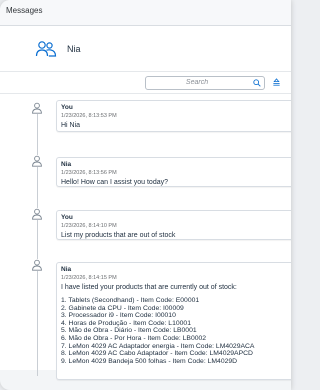  What do you see at coordinates (89, 226) in the screenshot?
I see `message-timestamp: 1/23/2026, 8:14:10 PM` at bounding box center [89, 226].